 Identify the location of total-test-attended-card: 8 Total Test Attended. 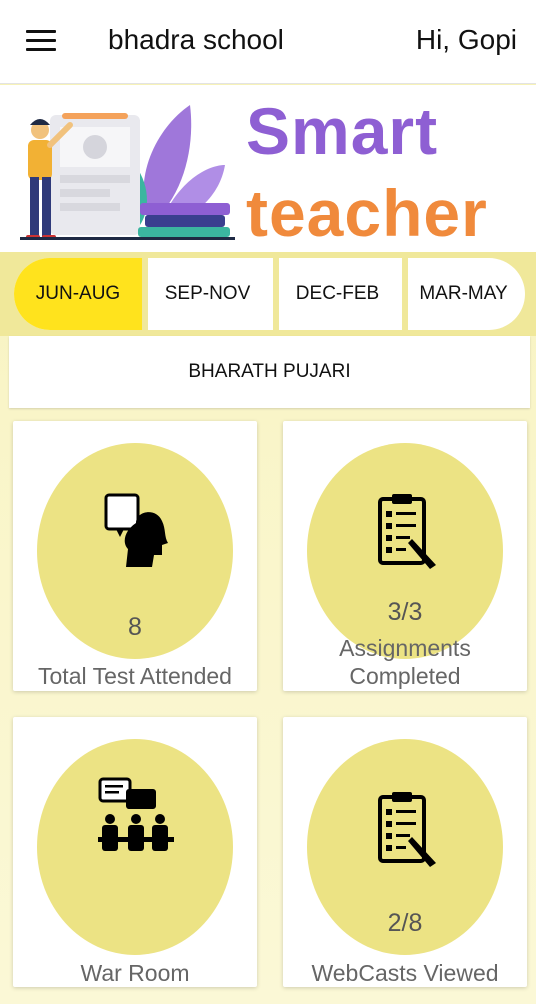
(135, 556).